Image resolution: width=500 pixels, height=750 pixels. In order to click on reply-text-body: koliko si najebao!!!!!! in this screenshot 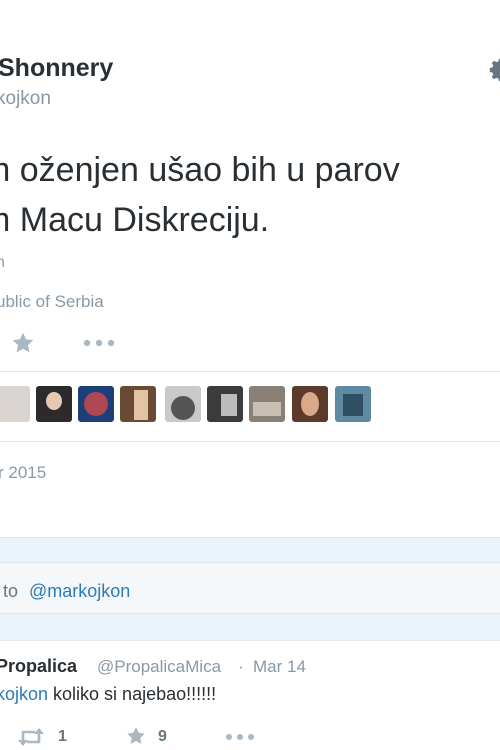, I will do `click(132, 694)`.